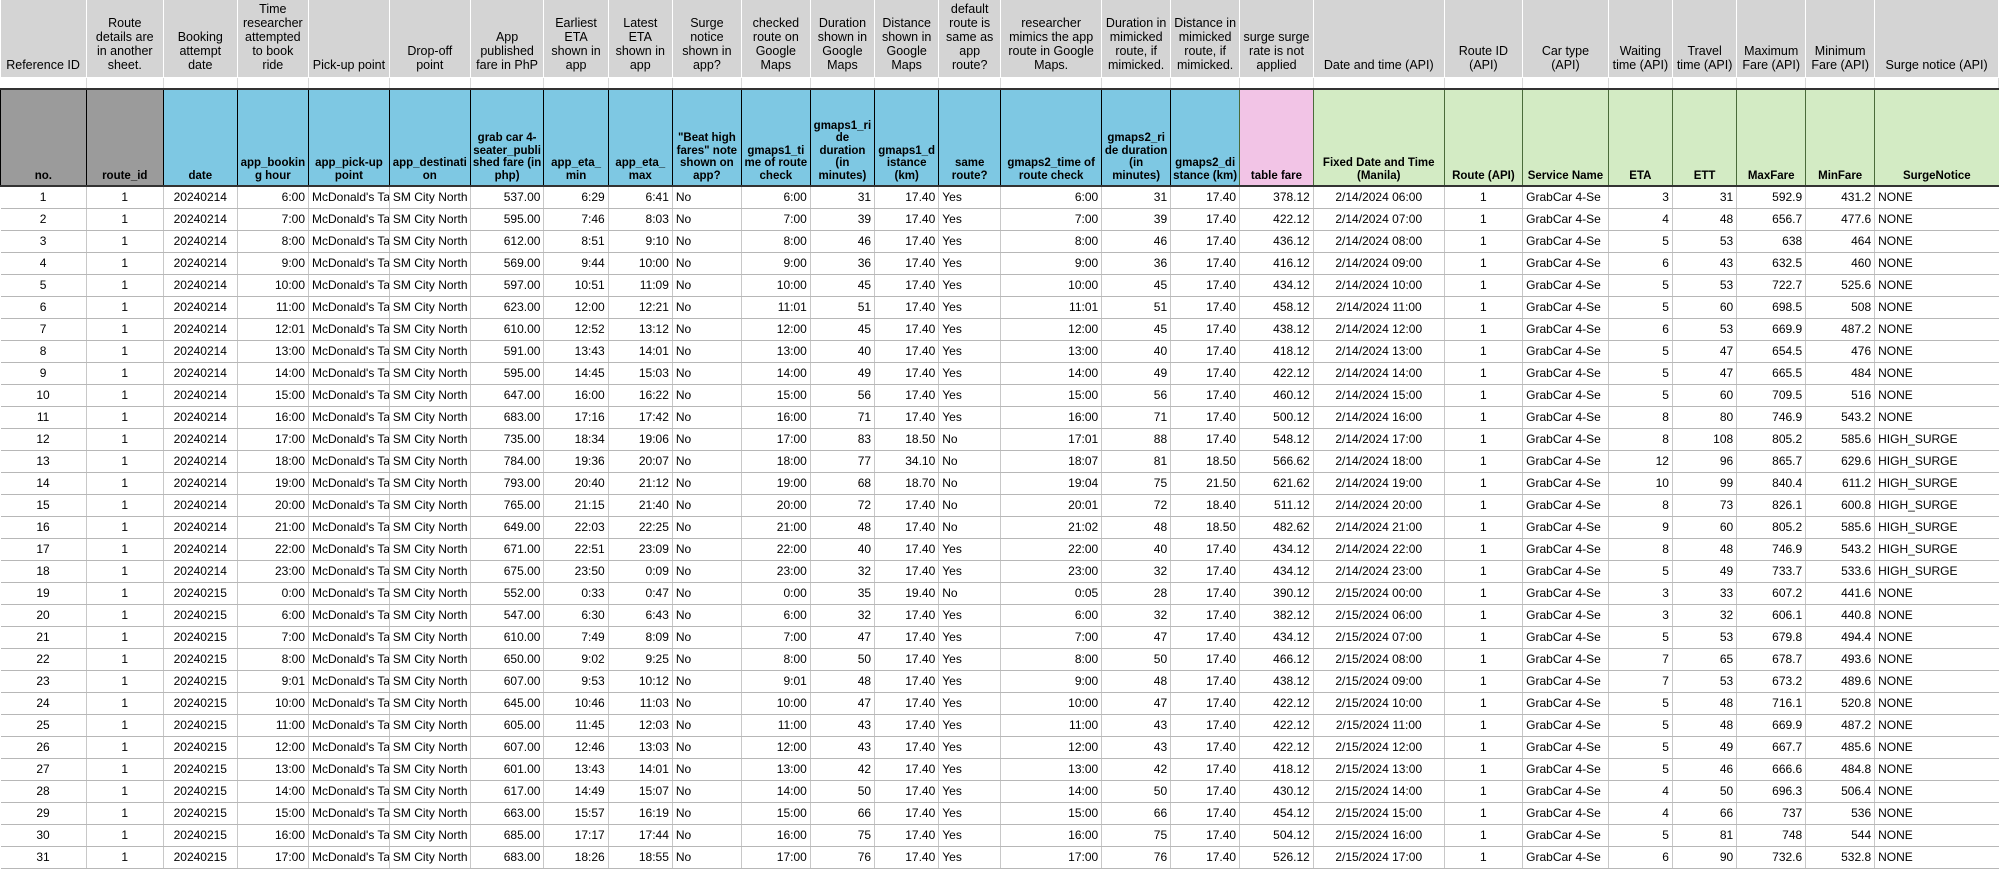 The height and width of the screenshot is (889, 1999). Describe the element at coordinates (842, 857) in the screenshot. I see `cell-r31-c12: 76` at that location.